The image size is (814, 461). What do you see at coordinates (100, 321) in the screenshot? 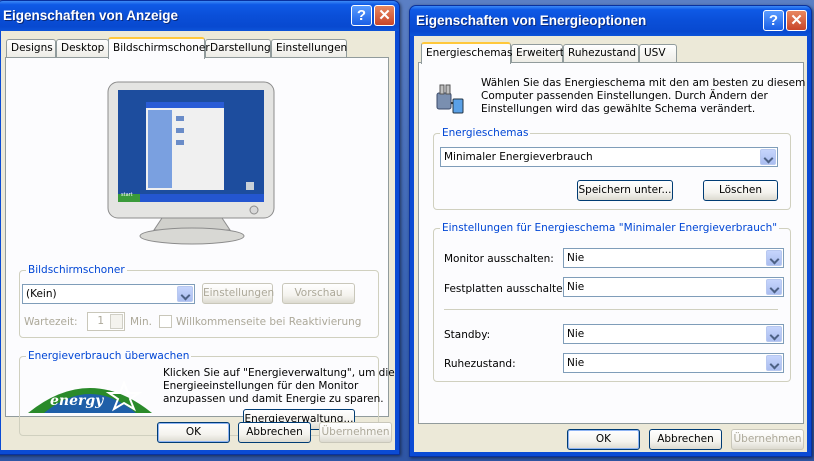
I see `wait-value: 1` at bounding box center [100, 321].